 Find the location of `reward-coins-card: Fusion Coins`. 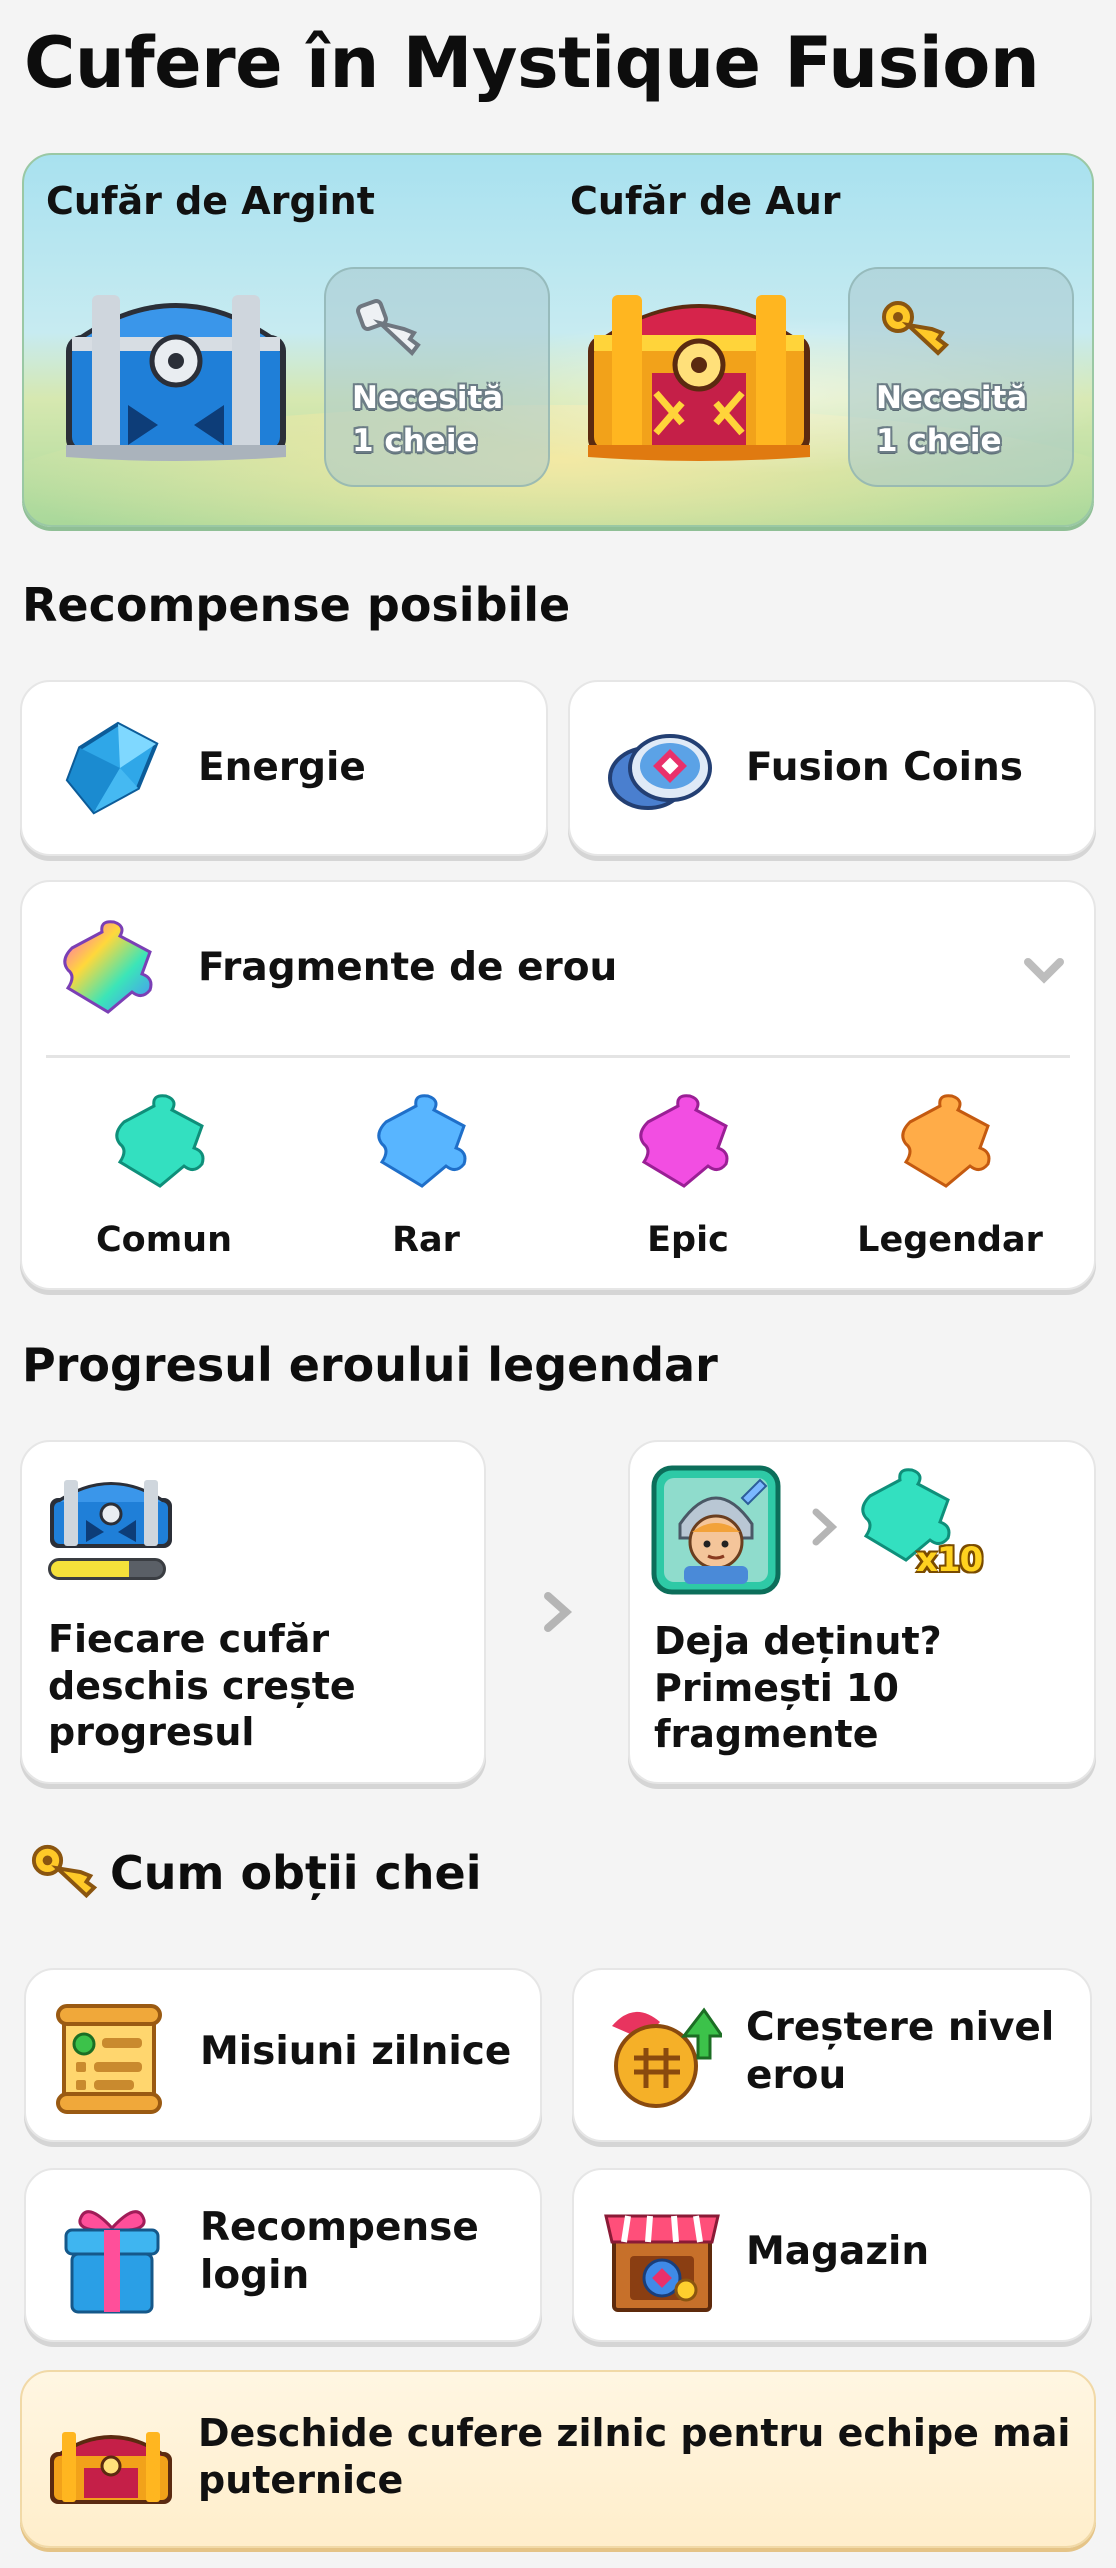

reward-coins-card: Fusion Coins is located at coordinates (832, 768).